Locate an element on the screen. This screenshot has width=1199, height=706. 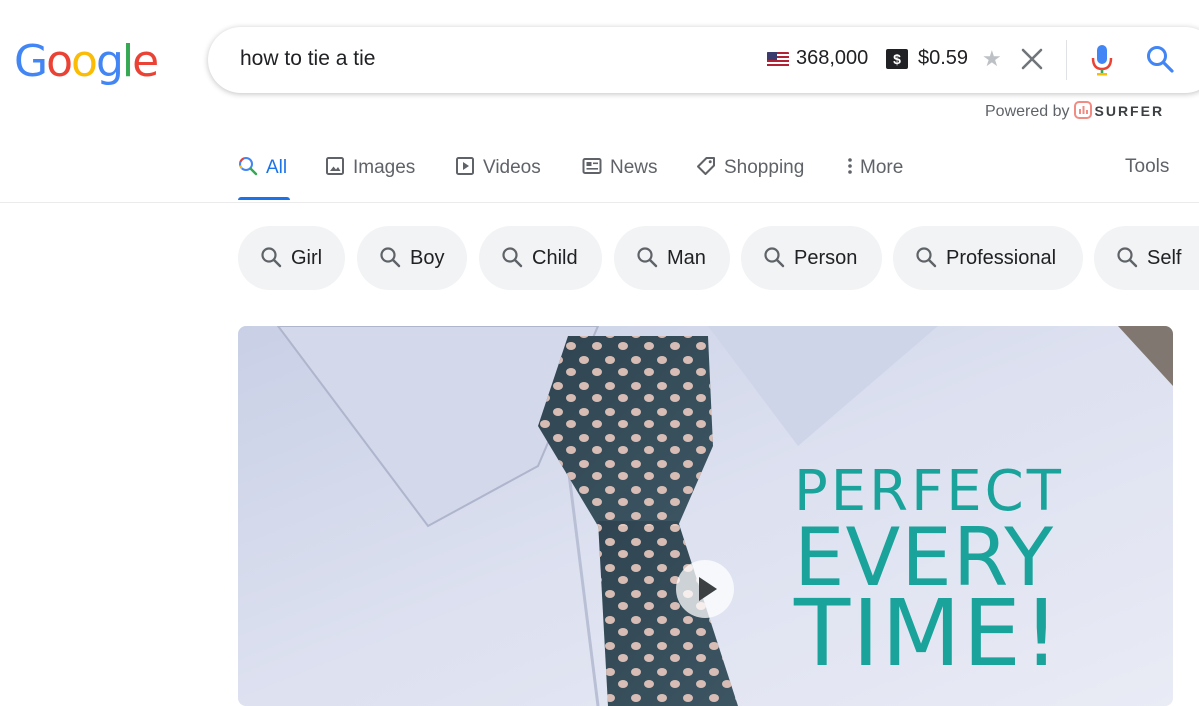
surfer-brand: SURFER is located at coordinates (1129, 111).